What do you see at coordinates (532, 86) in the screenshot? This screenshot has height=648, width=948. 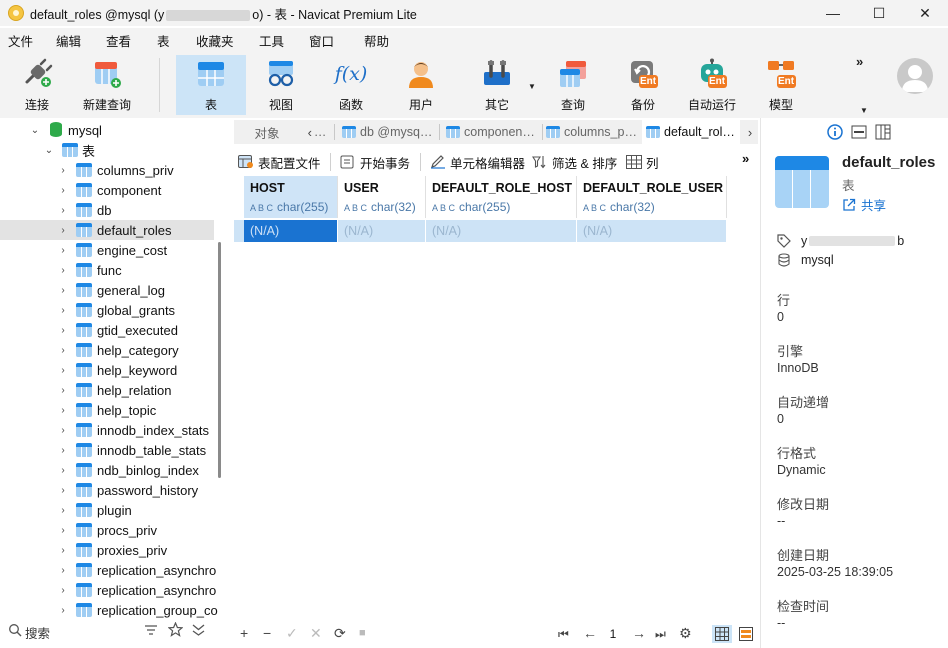 I see `other-dropdown-arrow: ▼` at bounding box center [532, 86].